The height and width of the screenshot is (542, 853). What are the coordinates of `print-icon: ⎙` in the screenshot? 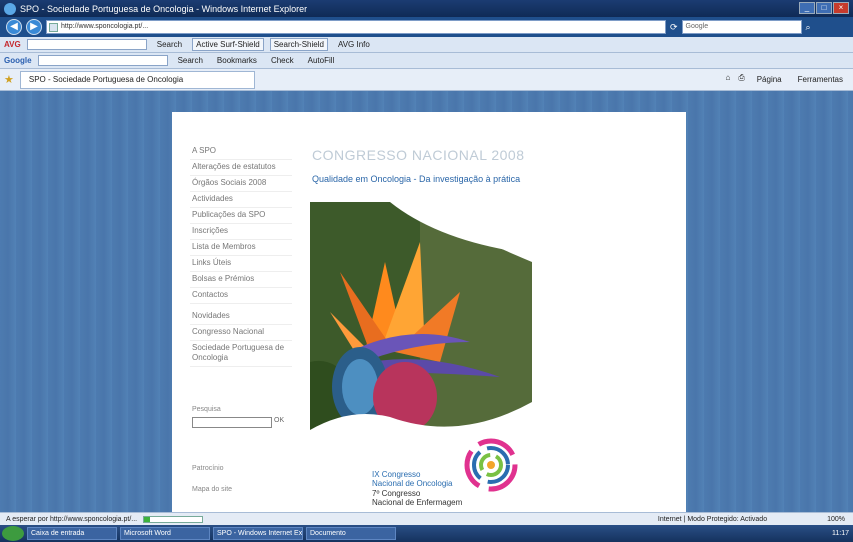 It's located at (741, 79).